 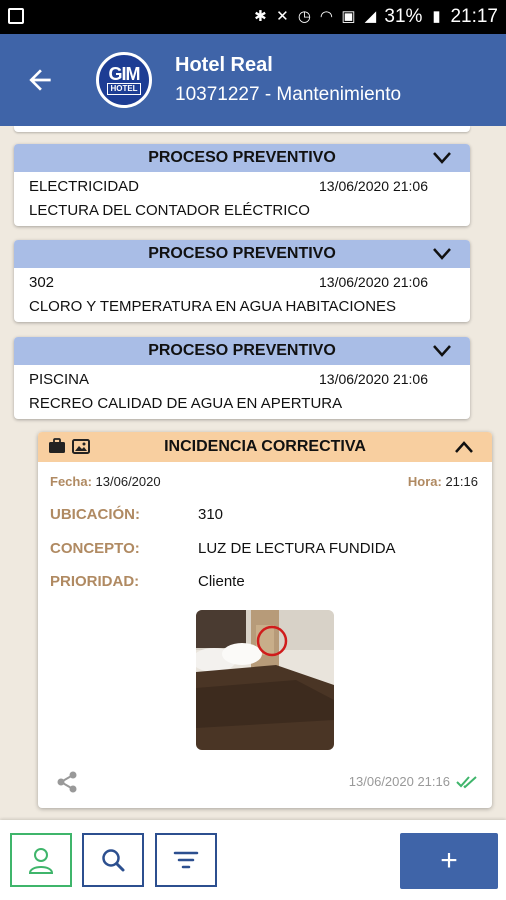 What do you see at coordinates (424, 481) in the screenshot?
I see `time-label: Hora:` at bounding box center [424, 481].